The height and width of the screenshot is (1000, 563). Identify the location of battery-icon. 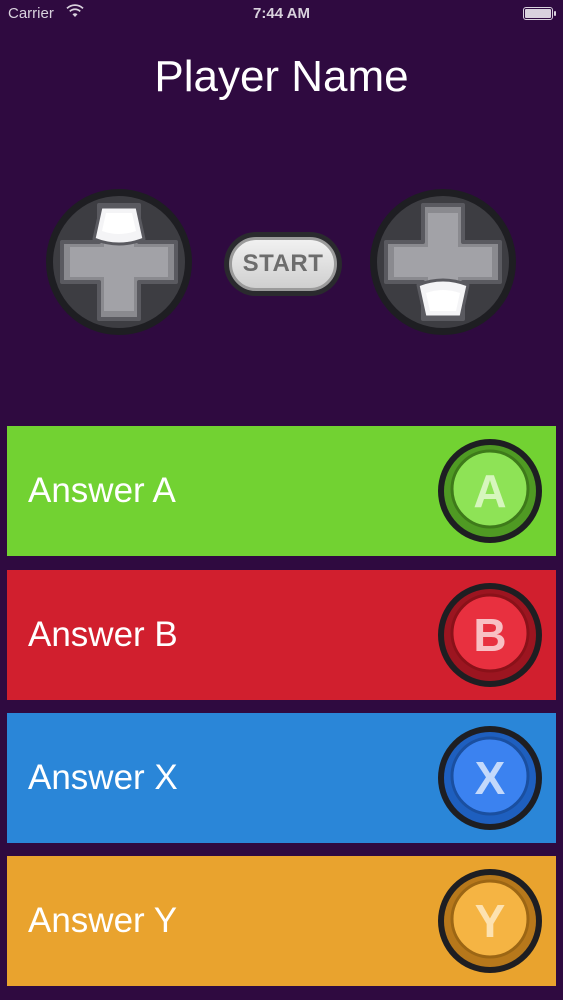
(539, 13).